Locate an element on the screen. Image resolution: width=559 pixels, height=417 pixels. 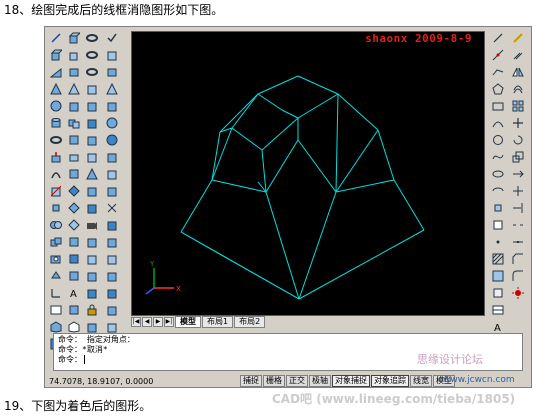
offset-icon is located at coordinates (517, 88).